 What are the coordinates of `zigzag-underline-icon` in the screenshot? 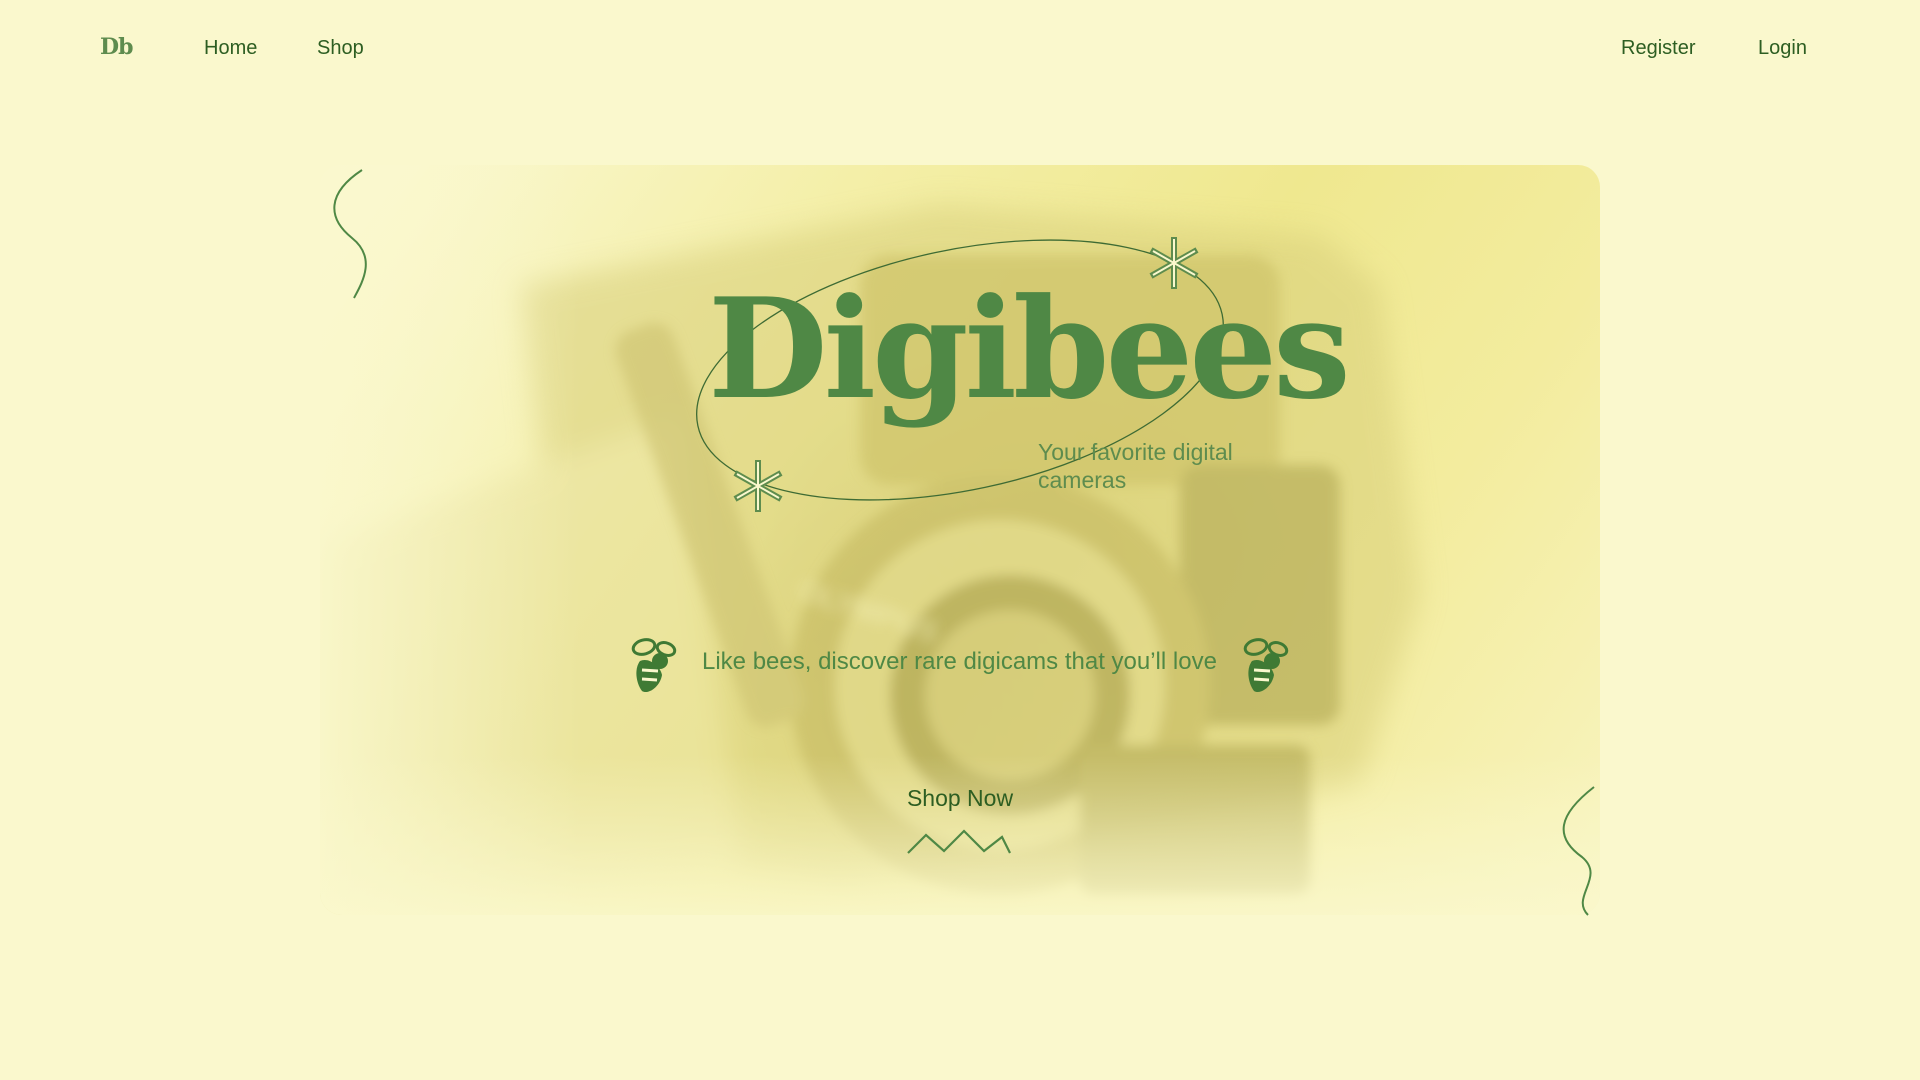 It's located at (959, 841).